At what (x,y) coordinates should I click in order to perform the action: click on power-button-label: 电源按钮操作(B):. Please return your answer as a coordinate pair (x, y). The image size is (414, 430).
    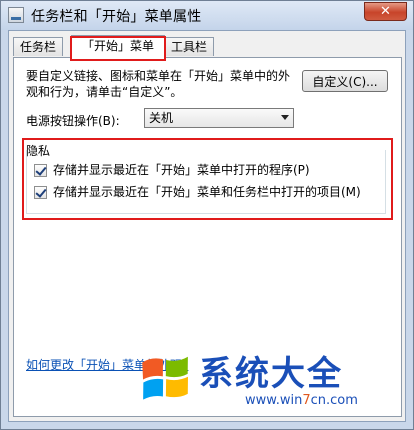
    Looking at the image, I should click on (73, 121).